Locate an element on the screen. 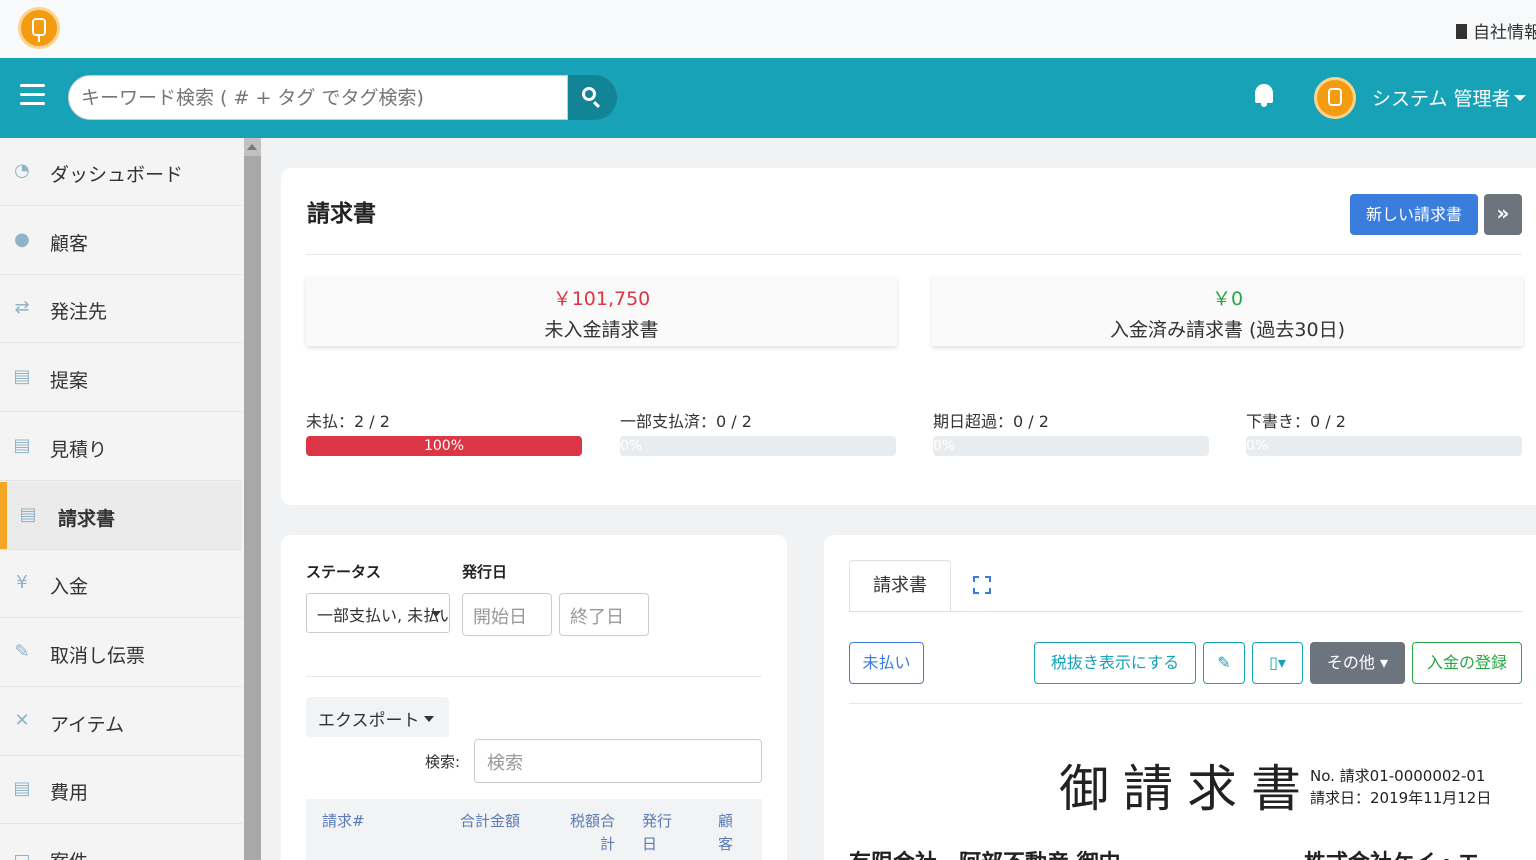  status-progress: 未払：2 / 2 100% is located at coordinates (444, 432).